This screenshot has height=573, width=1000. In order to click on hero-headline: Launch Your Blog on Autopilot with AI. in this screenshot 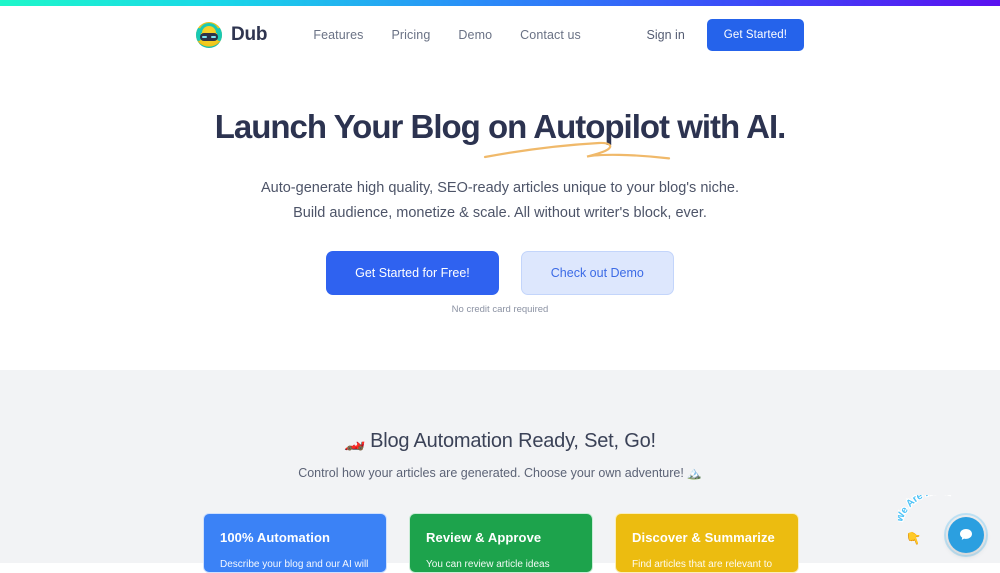, I will do `click(500, 127)`.